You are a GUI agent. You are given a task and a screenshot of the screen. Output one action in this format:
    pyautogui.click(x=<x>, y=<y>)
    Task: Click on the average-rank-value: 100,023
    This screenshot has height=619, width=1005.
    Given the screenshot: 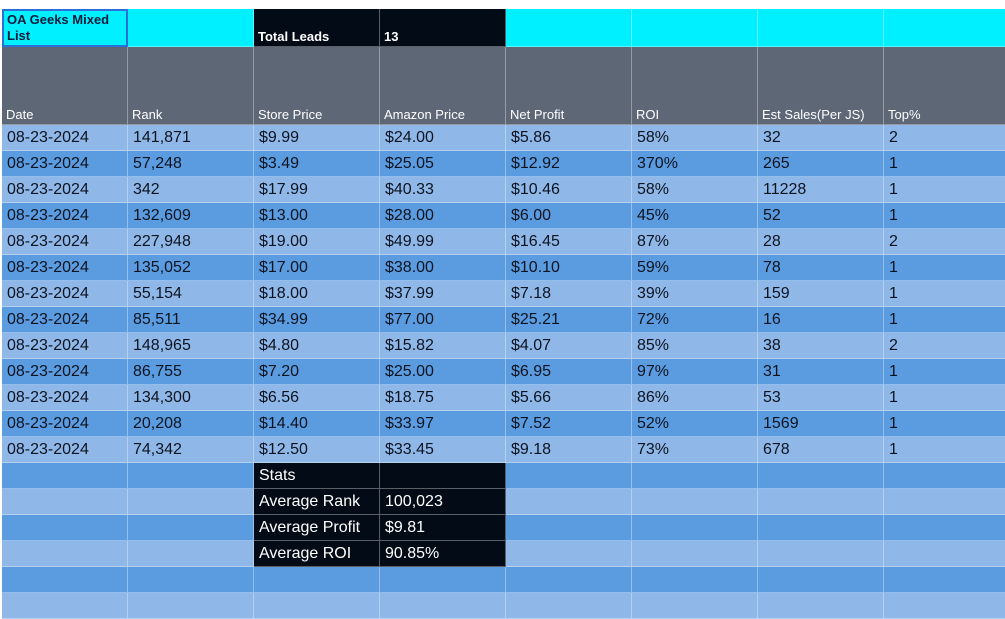 What is the action you would take?
    pyautogui.click(x=443, y=502)
    